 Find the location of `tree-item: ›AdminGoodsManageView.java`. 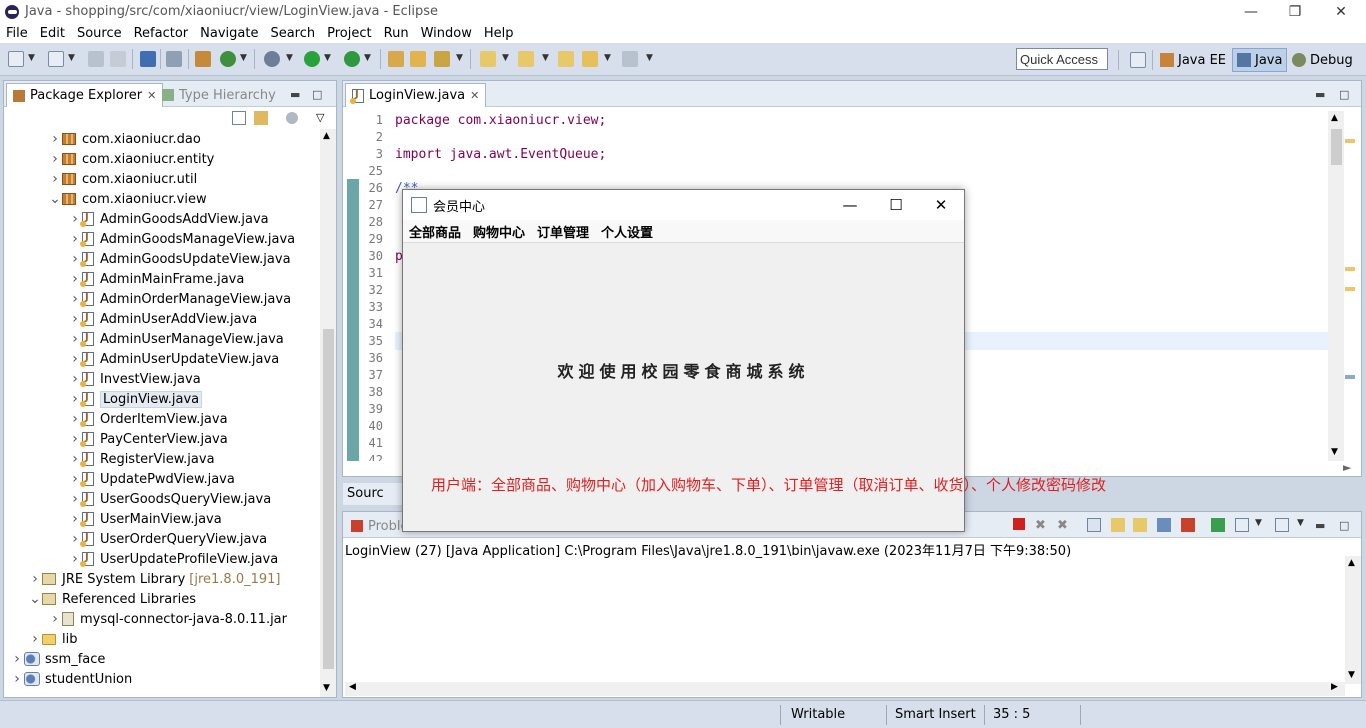

tree-item: ›AdminGoodsManageView.java is located at coordinates (181, 239).